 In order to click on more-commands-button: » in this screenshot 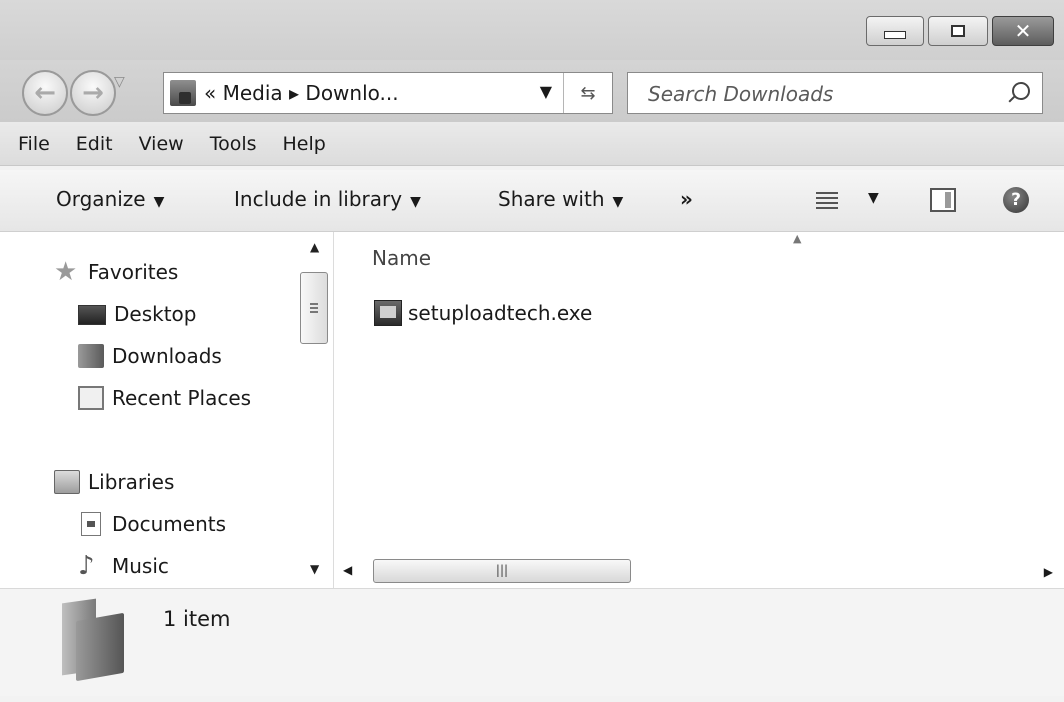, I will do `click(686, 199)`.